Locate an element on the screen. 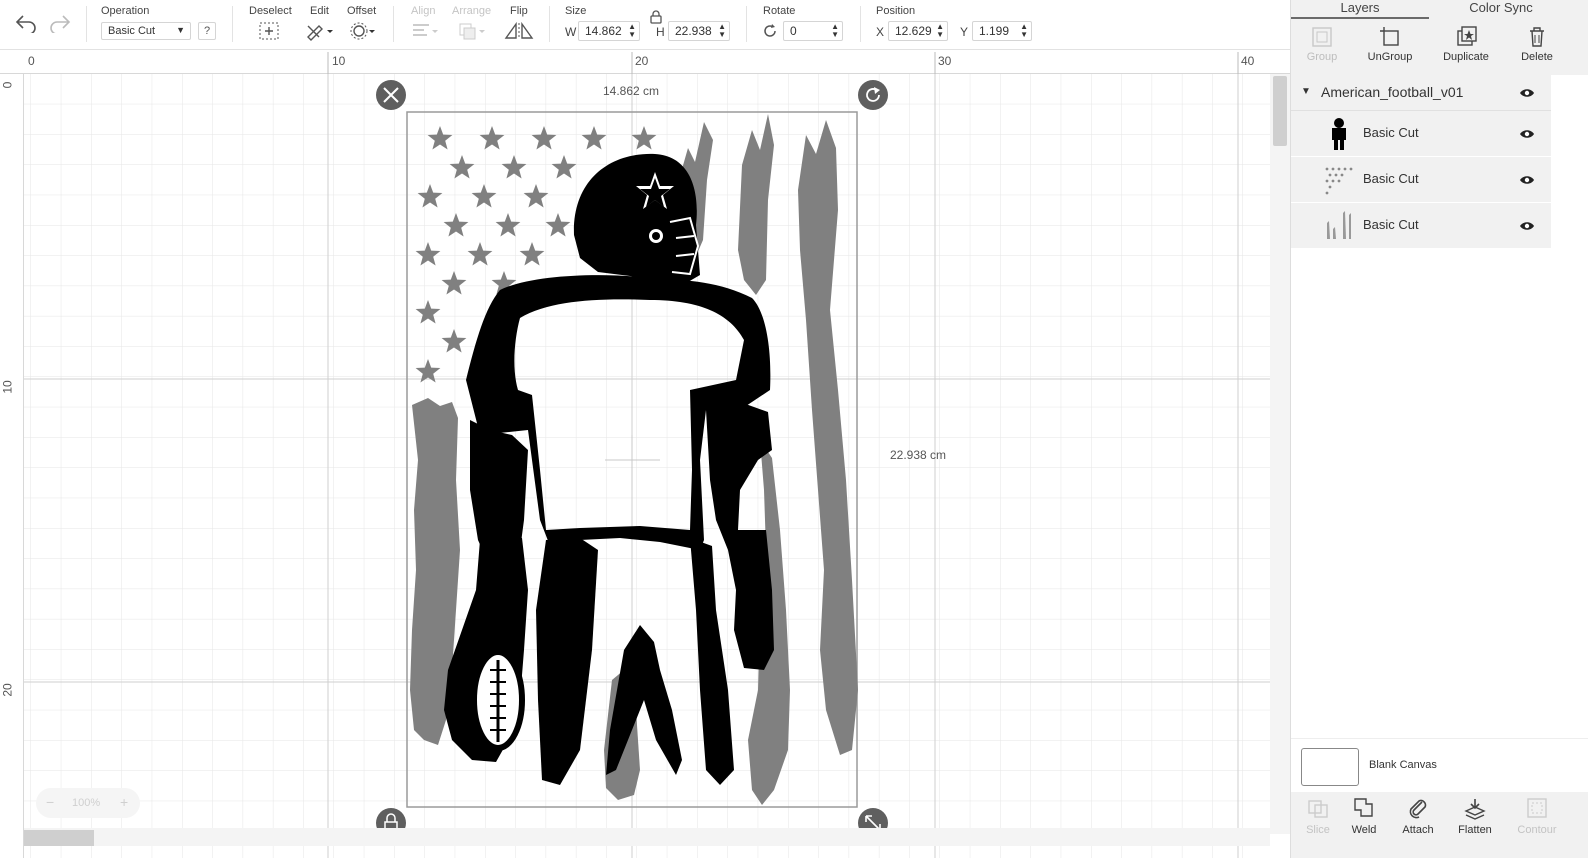 The image size is (1588, 858). flatten-button: Flatten is located at coordinates (1475, 825).